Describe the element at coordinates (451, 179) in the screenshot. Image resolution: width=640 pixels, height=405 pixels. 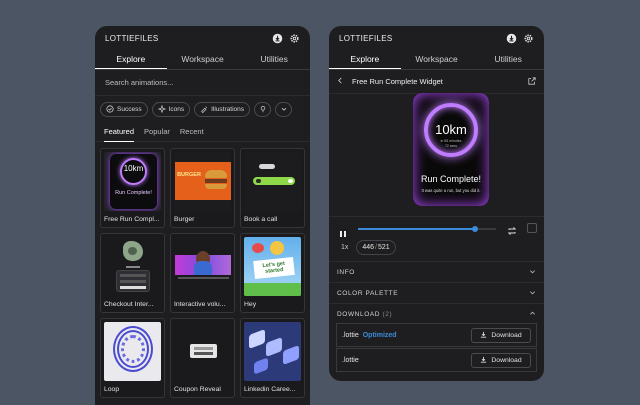
I see `widget-heading: Run Complete!` at that location.